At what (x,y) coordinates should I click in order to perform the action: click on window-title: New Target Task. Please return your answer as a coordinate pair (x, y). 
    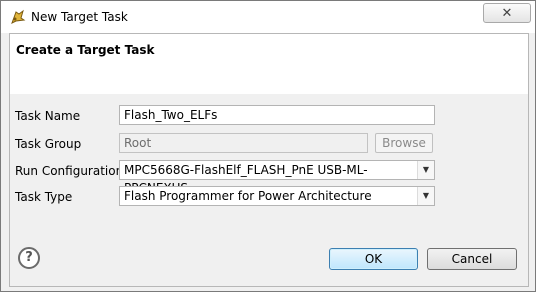
    Looking at the image, I should click on (79, 17).